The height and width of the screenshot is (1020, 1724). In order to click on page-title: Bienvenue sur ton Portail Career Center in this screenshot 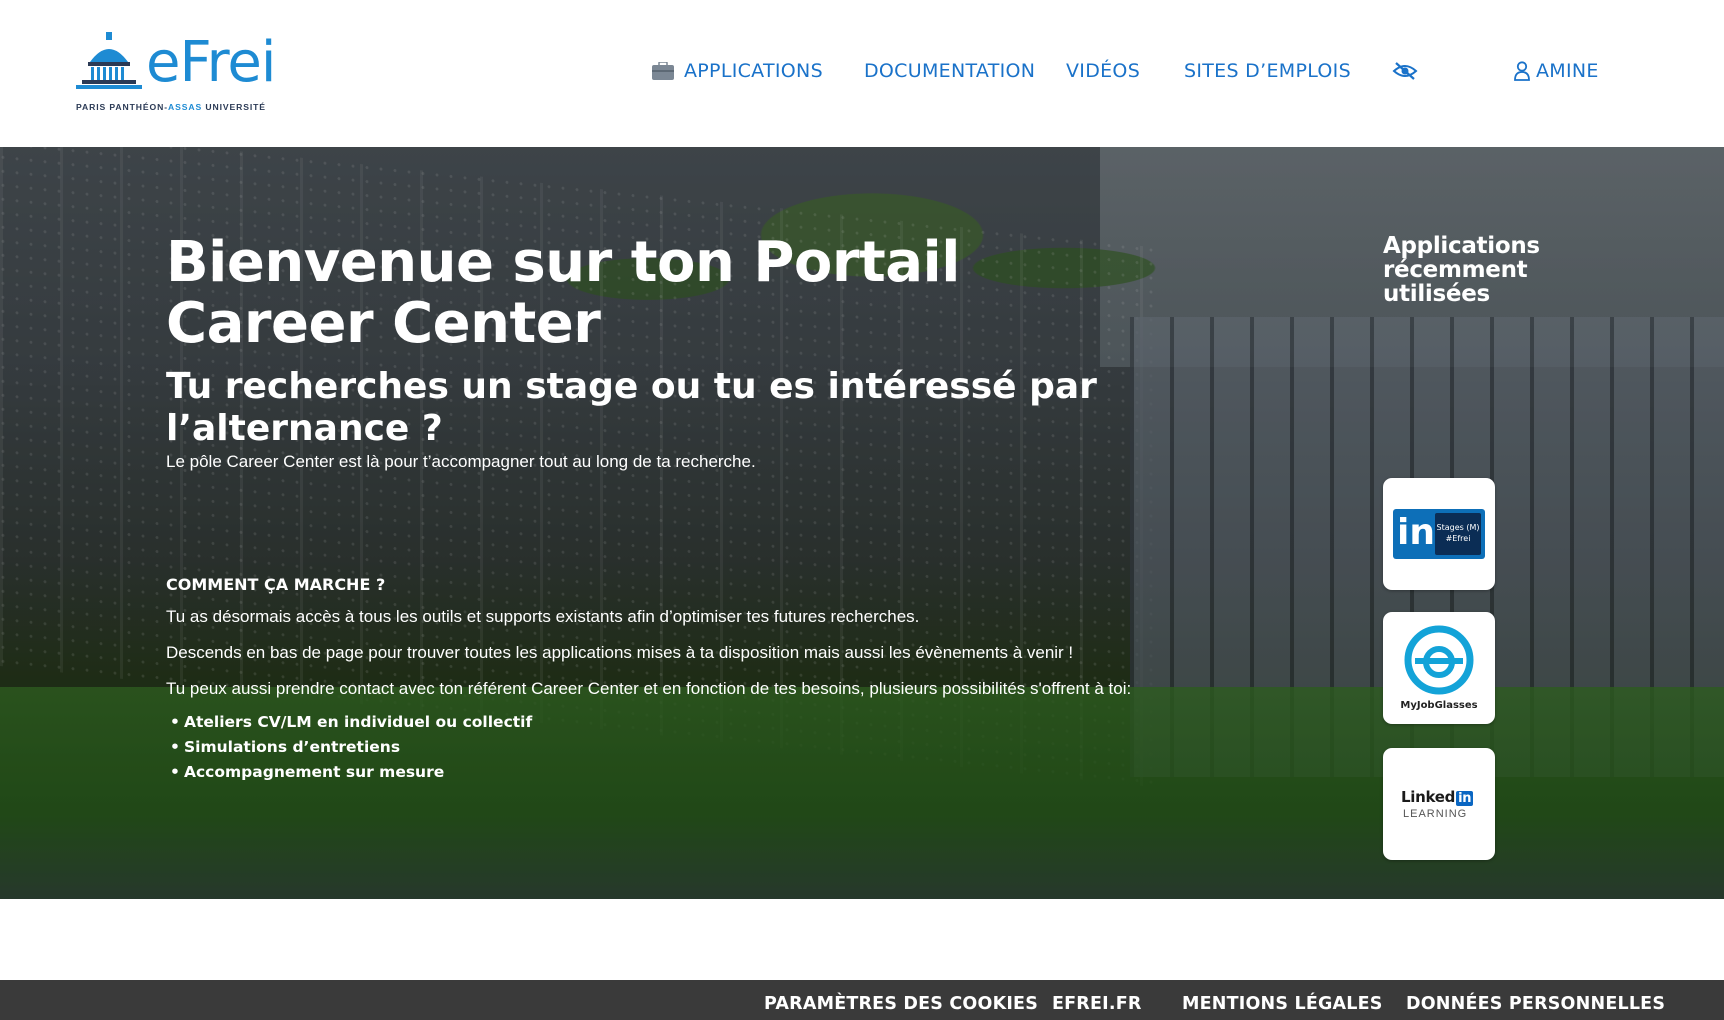, I will do `click(563, 293)`.